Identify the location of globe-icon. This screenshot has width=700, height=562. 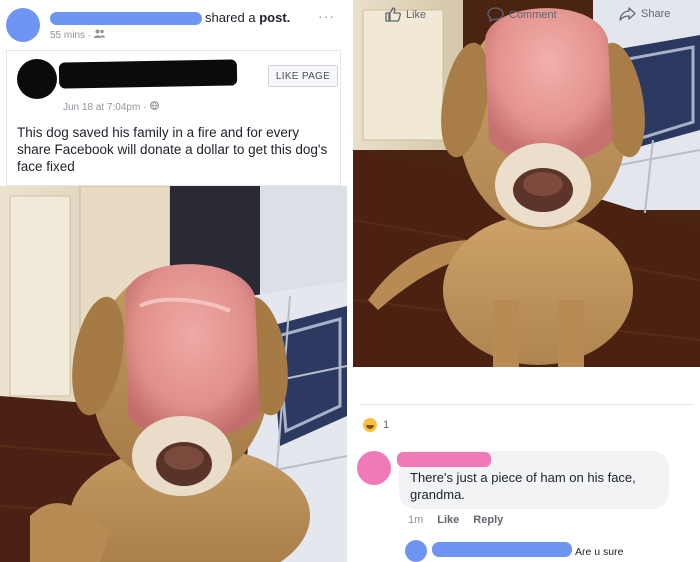
(154, 107).